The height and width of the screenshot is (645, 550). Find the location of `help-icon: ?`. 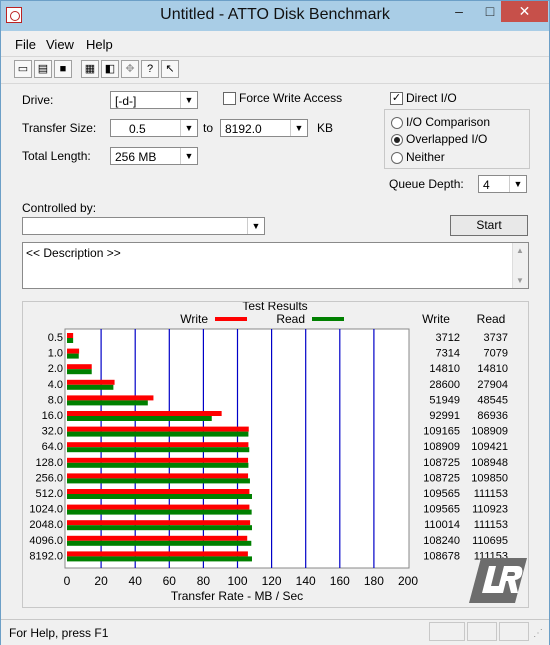

help-icon: ? is located at coordinates (150, 69).